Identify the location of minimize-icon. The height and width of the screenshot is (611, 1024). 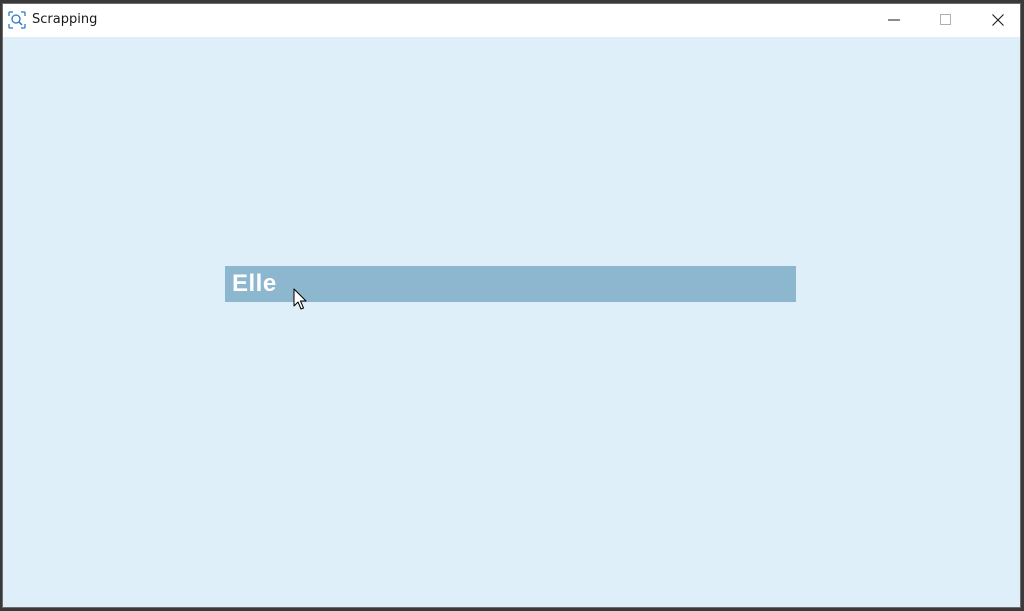
(894, 20).